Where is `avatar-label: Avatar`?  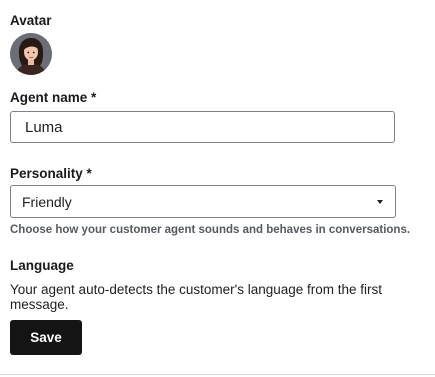
avatar-label: Avatar is located at coordinates (31, 20).